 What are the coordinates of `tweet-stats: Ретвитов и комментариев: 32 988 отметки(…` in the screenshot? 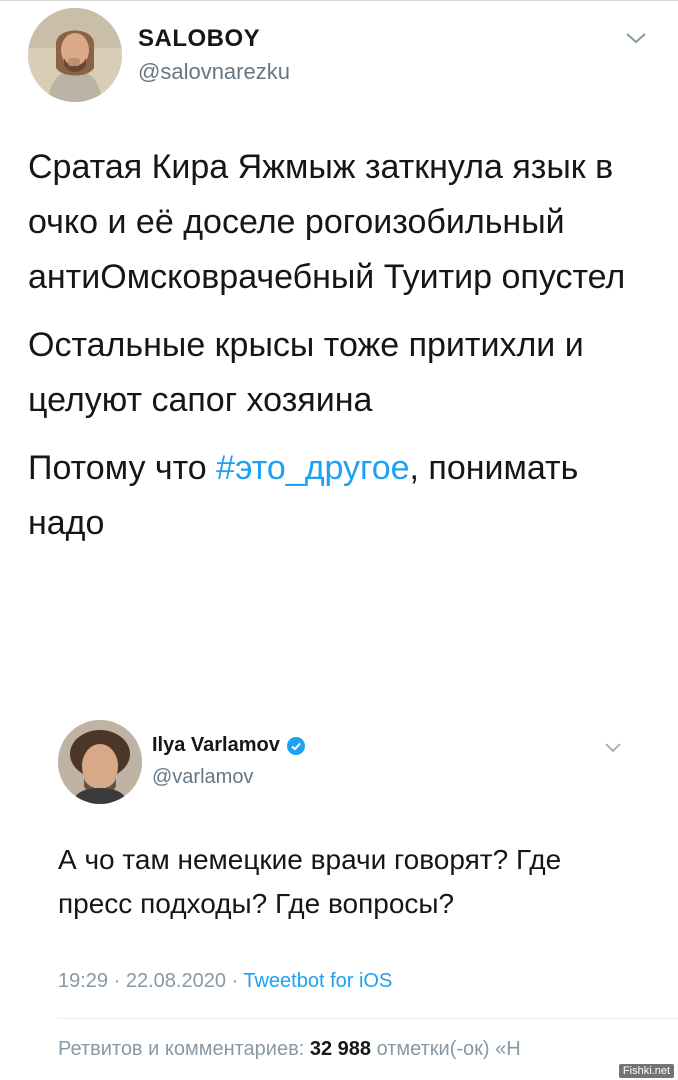 It's located at (368, 1049).